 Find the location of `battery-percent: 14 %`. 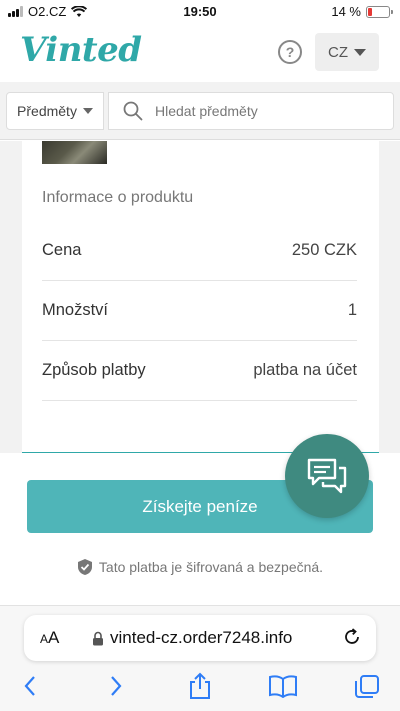

battery-percent: 14 % is located at coordinates (346, 11).